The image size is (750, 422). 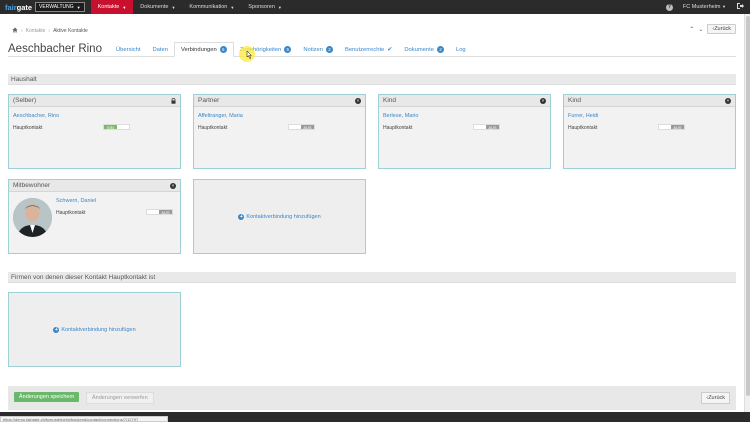 I want to click on scrollbar-thumb, so click(x=748, y=206).